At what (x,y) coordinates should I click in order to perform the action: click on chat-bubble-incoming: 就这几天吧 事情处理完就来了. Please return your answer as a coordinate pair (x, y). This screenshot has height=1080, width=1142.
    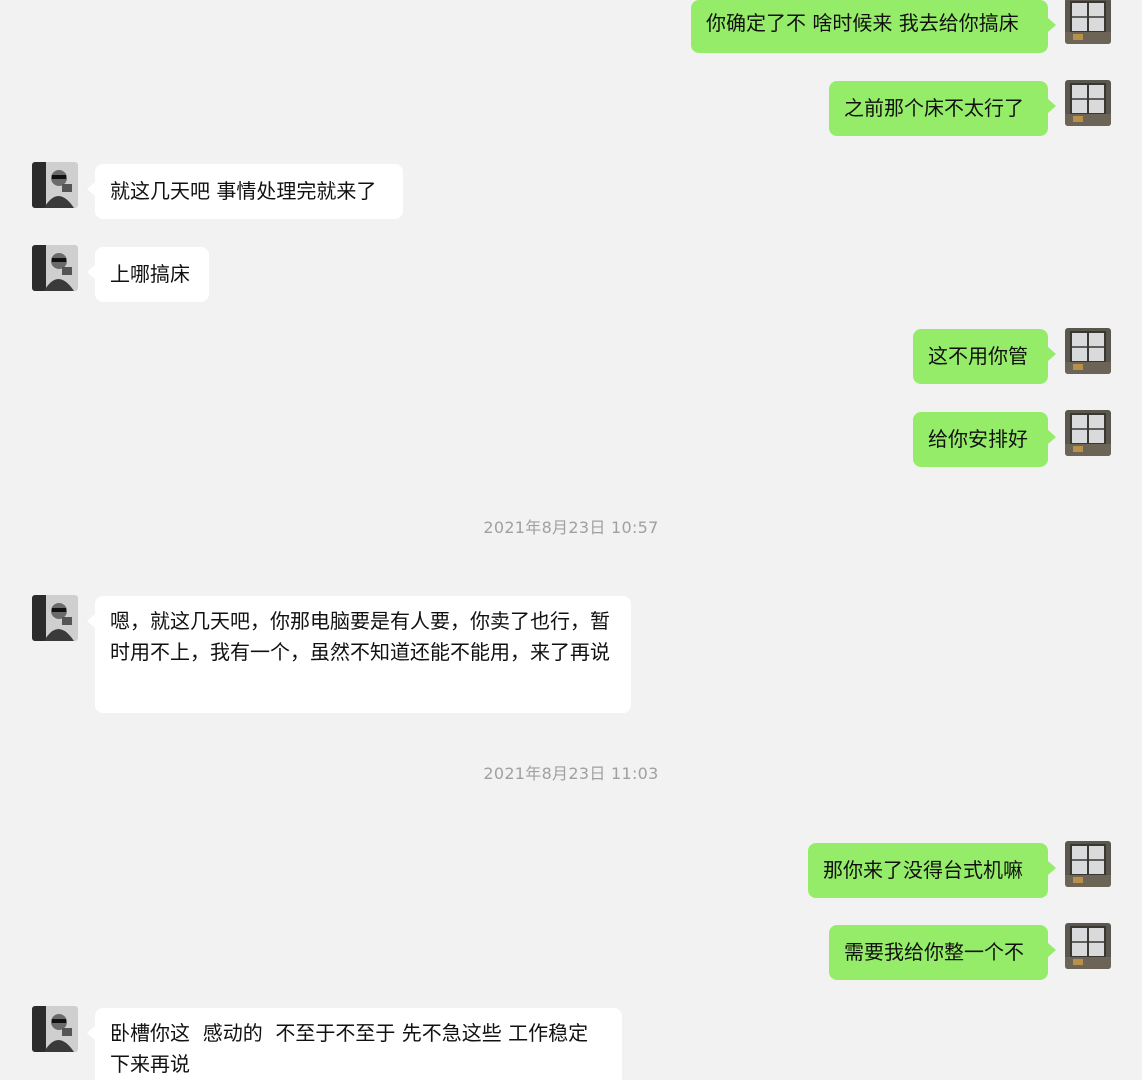
    Looking at the image, I should click on (245, 191).